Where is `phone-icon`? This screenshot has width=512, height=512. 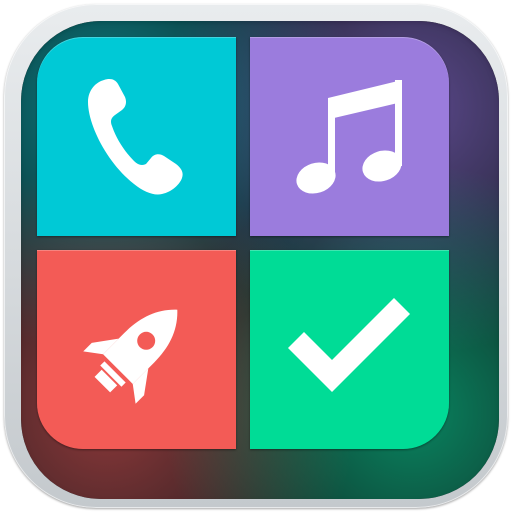 phone-icon is located at coordinates (135, 136).